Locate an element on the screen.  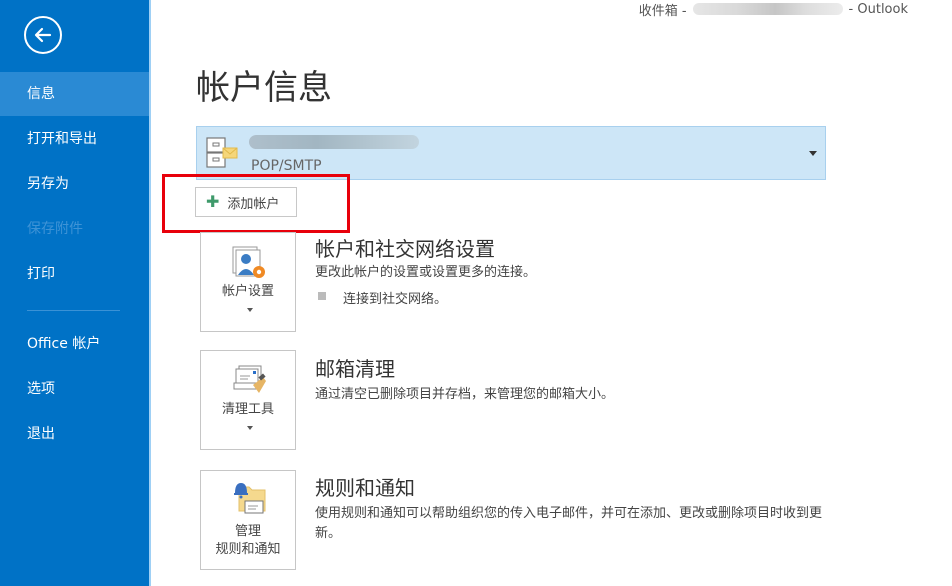
rules-alerts-icon is located at coordinates (250, 498).